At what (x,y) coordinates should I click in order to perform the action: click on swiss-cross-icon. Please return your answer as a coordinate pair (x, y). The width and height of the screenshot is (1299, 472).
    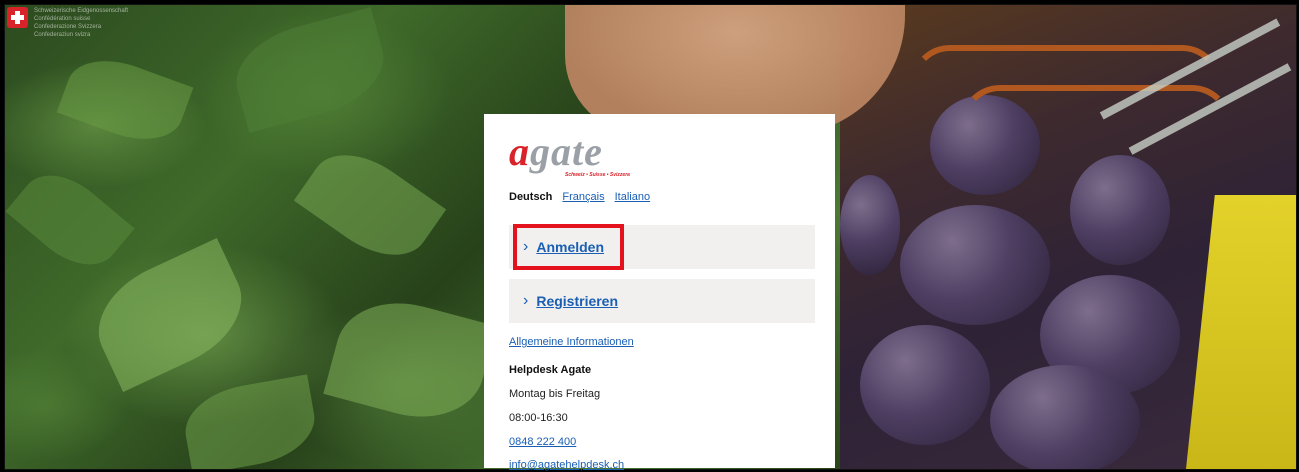
    Looking at the image, I should click on (17, 17).